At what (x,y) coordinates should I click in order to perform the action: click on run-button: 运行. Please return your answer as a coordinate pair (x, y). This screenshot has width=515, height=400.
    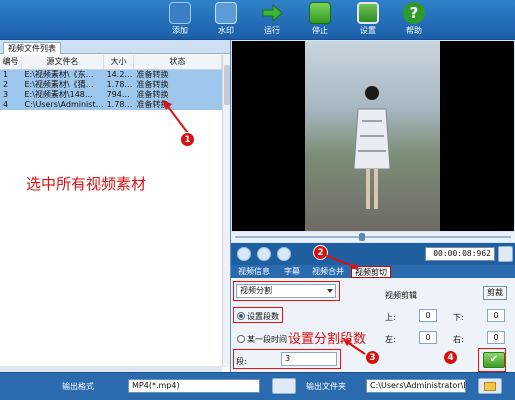
    Looking at the image, I should click on (272, 20).